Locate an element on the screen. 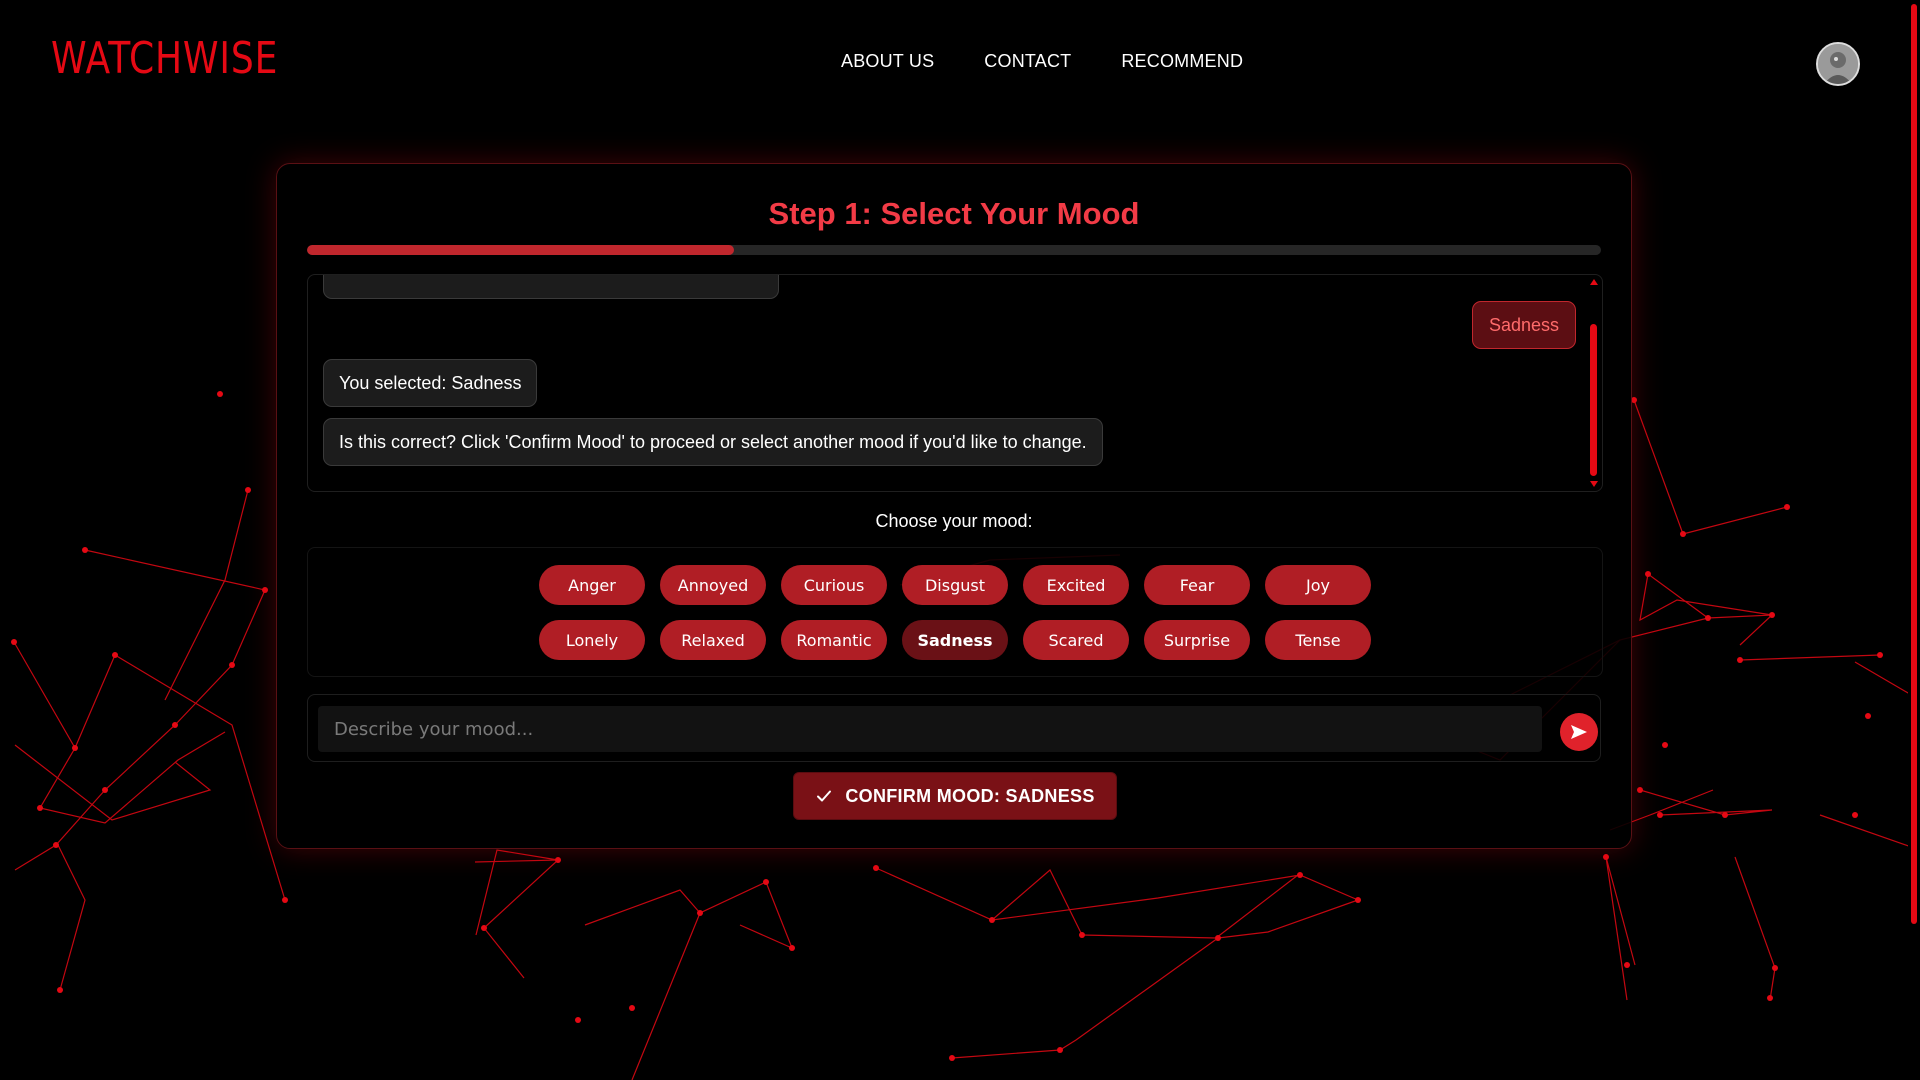 The image size is (1920, 1080). scroll-up-arrow-icon is located at coordinates (1594, 282).